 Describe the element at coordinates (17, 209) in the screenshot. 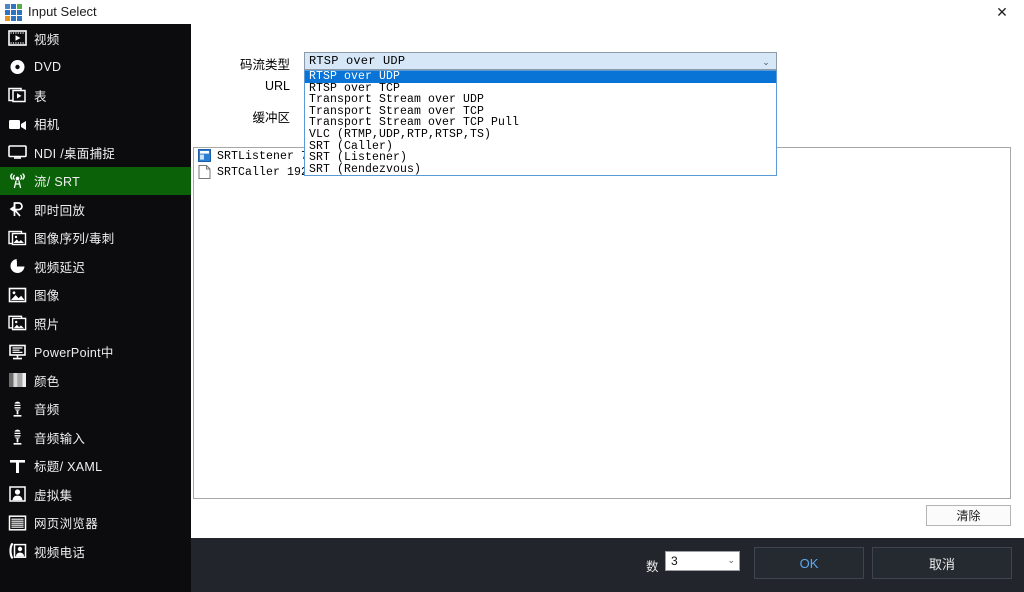

I see `replay-icon` at that location.